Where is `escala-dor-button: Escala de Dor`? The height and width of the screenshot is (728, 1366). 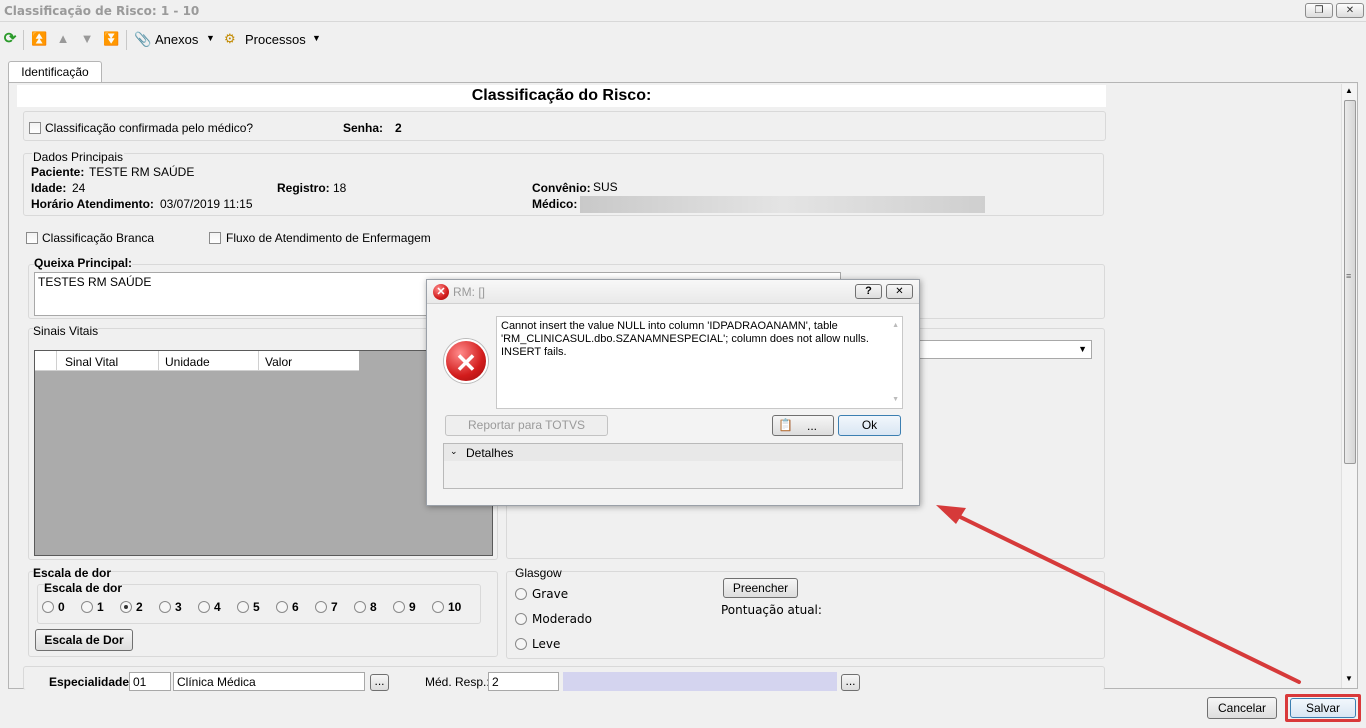 escala-dor-button: Escala de Dor is located at coordinates (84, 640).